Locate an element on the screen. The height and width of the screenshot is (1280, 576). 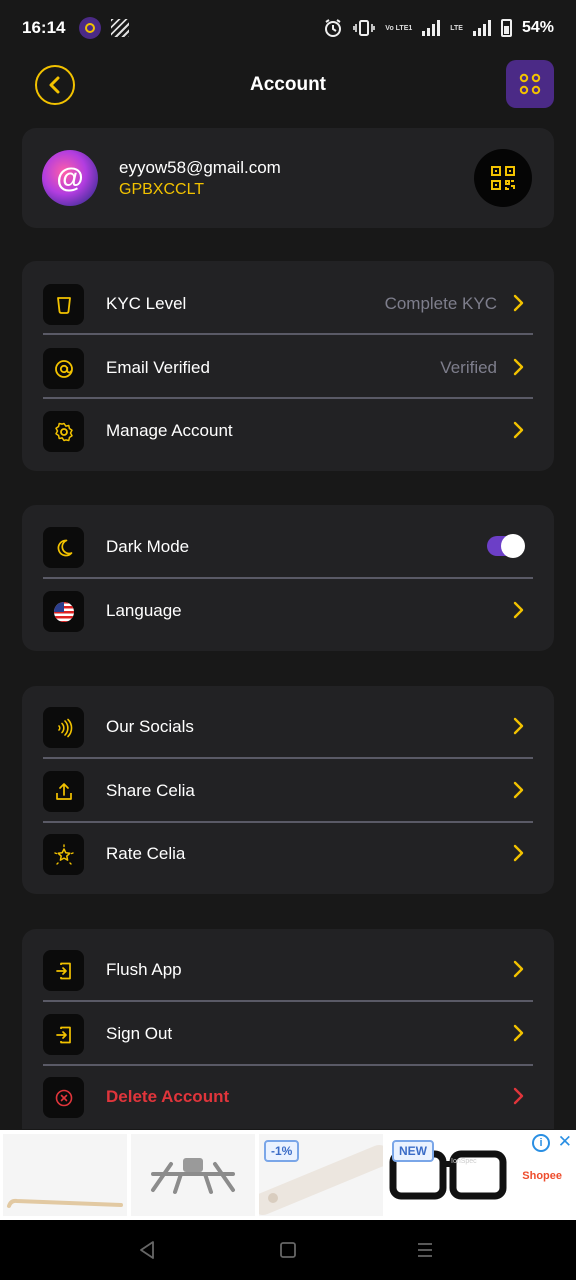
ad-brand: Shopee is located at coordinates (542, 1176).